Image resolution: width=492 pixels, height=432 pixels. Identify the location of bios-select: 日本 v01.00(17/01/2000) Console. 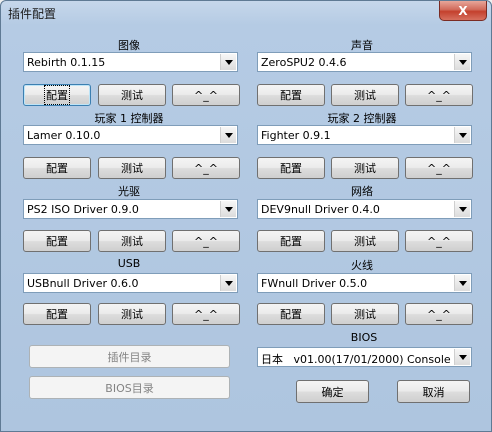
(364, 357).